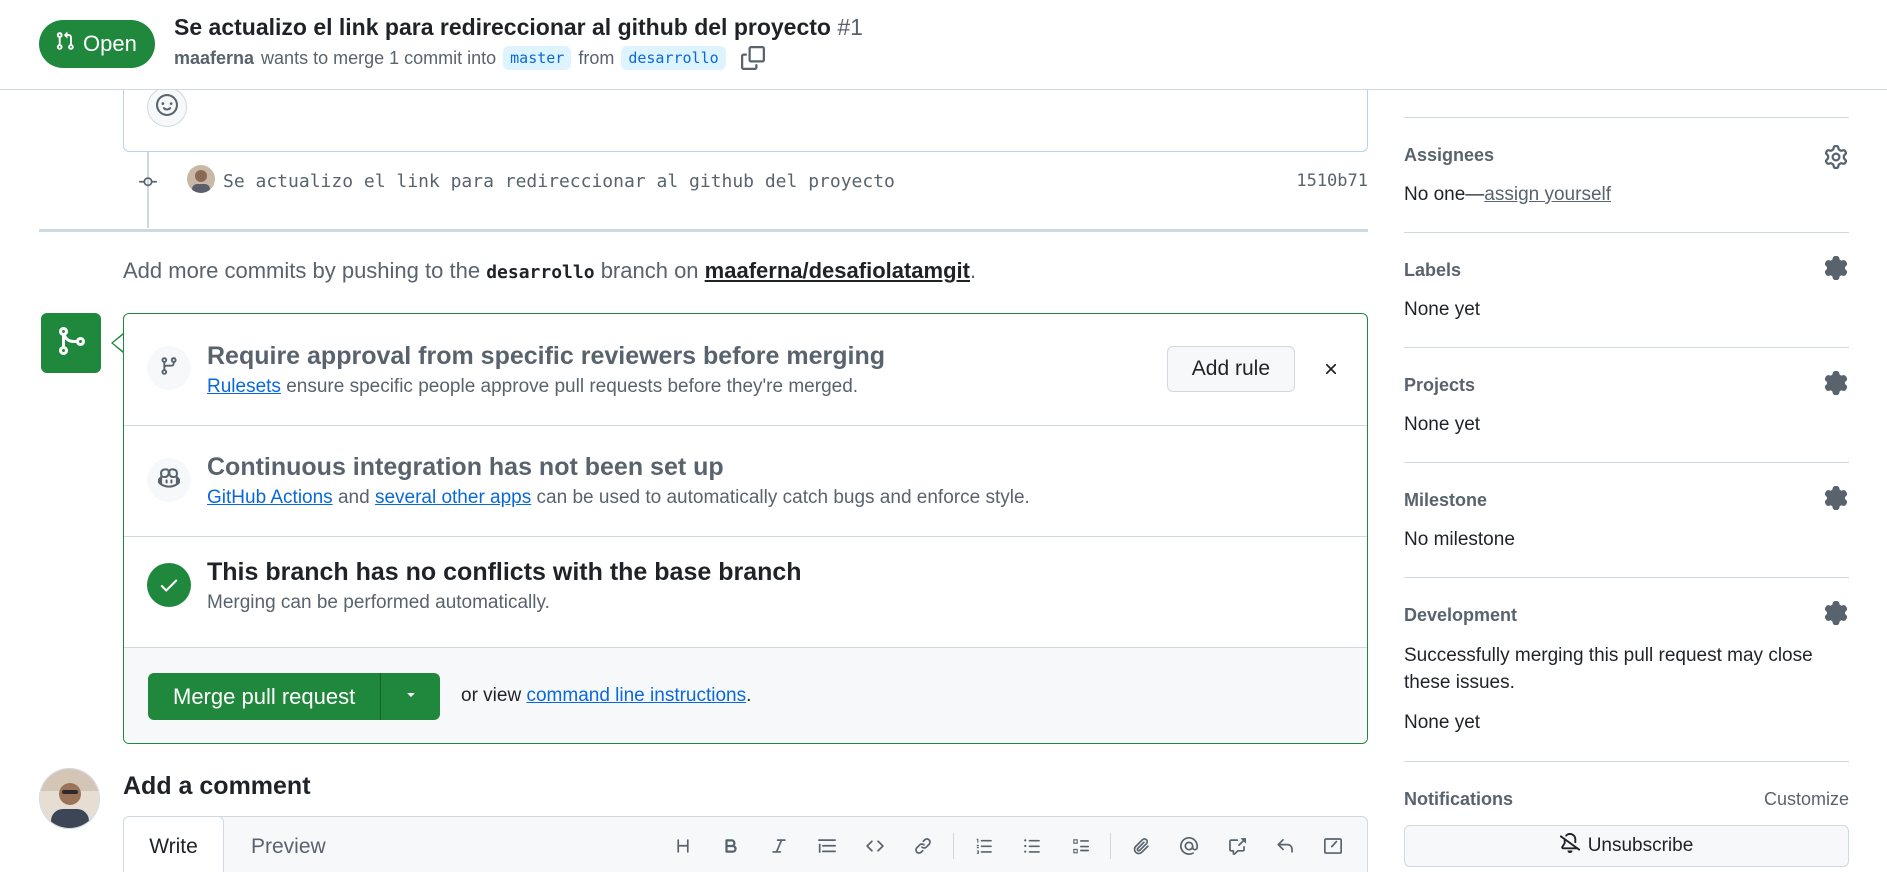  What do you see at coordinates (214, 58) in the screenshot?
I see `pr-author-link: maaferna` at bounding box center [214, 58].